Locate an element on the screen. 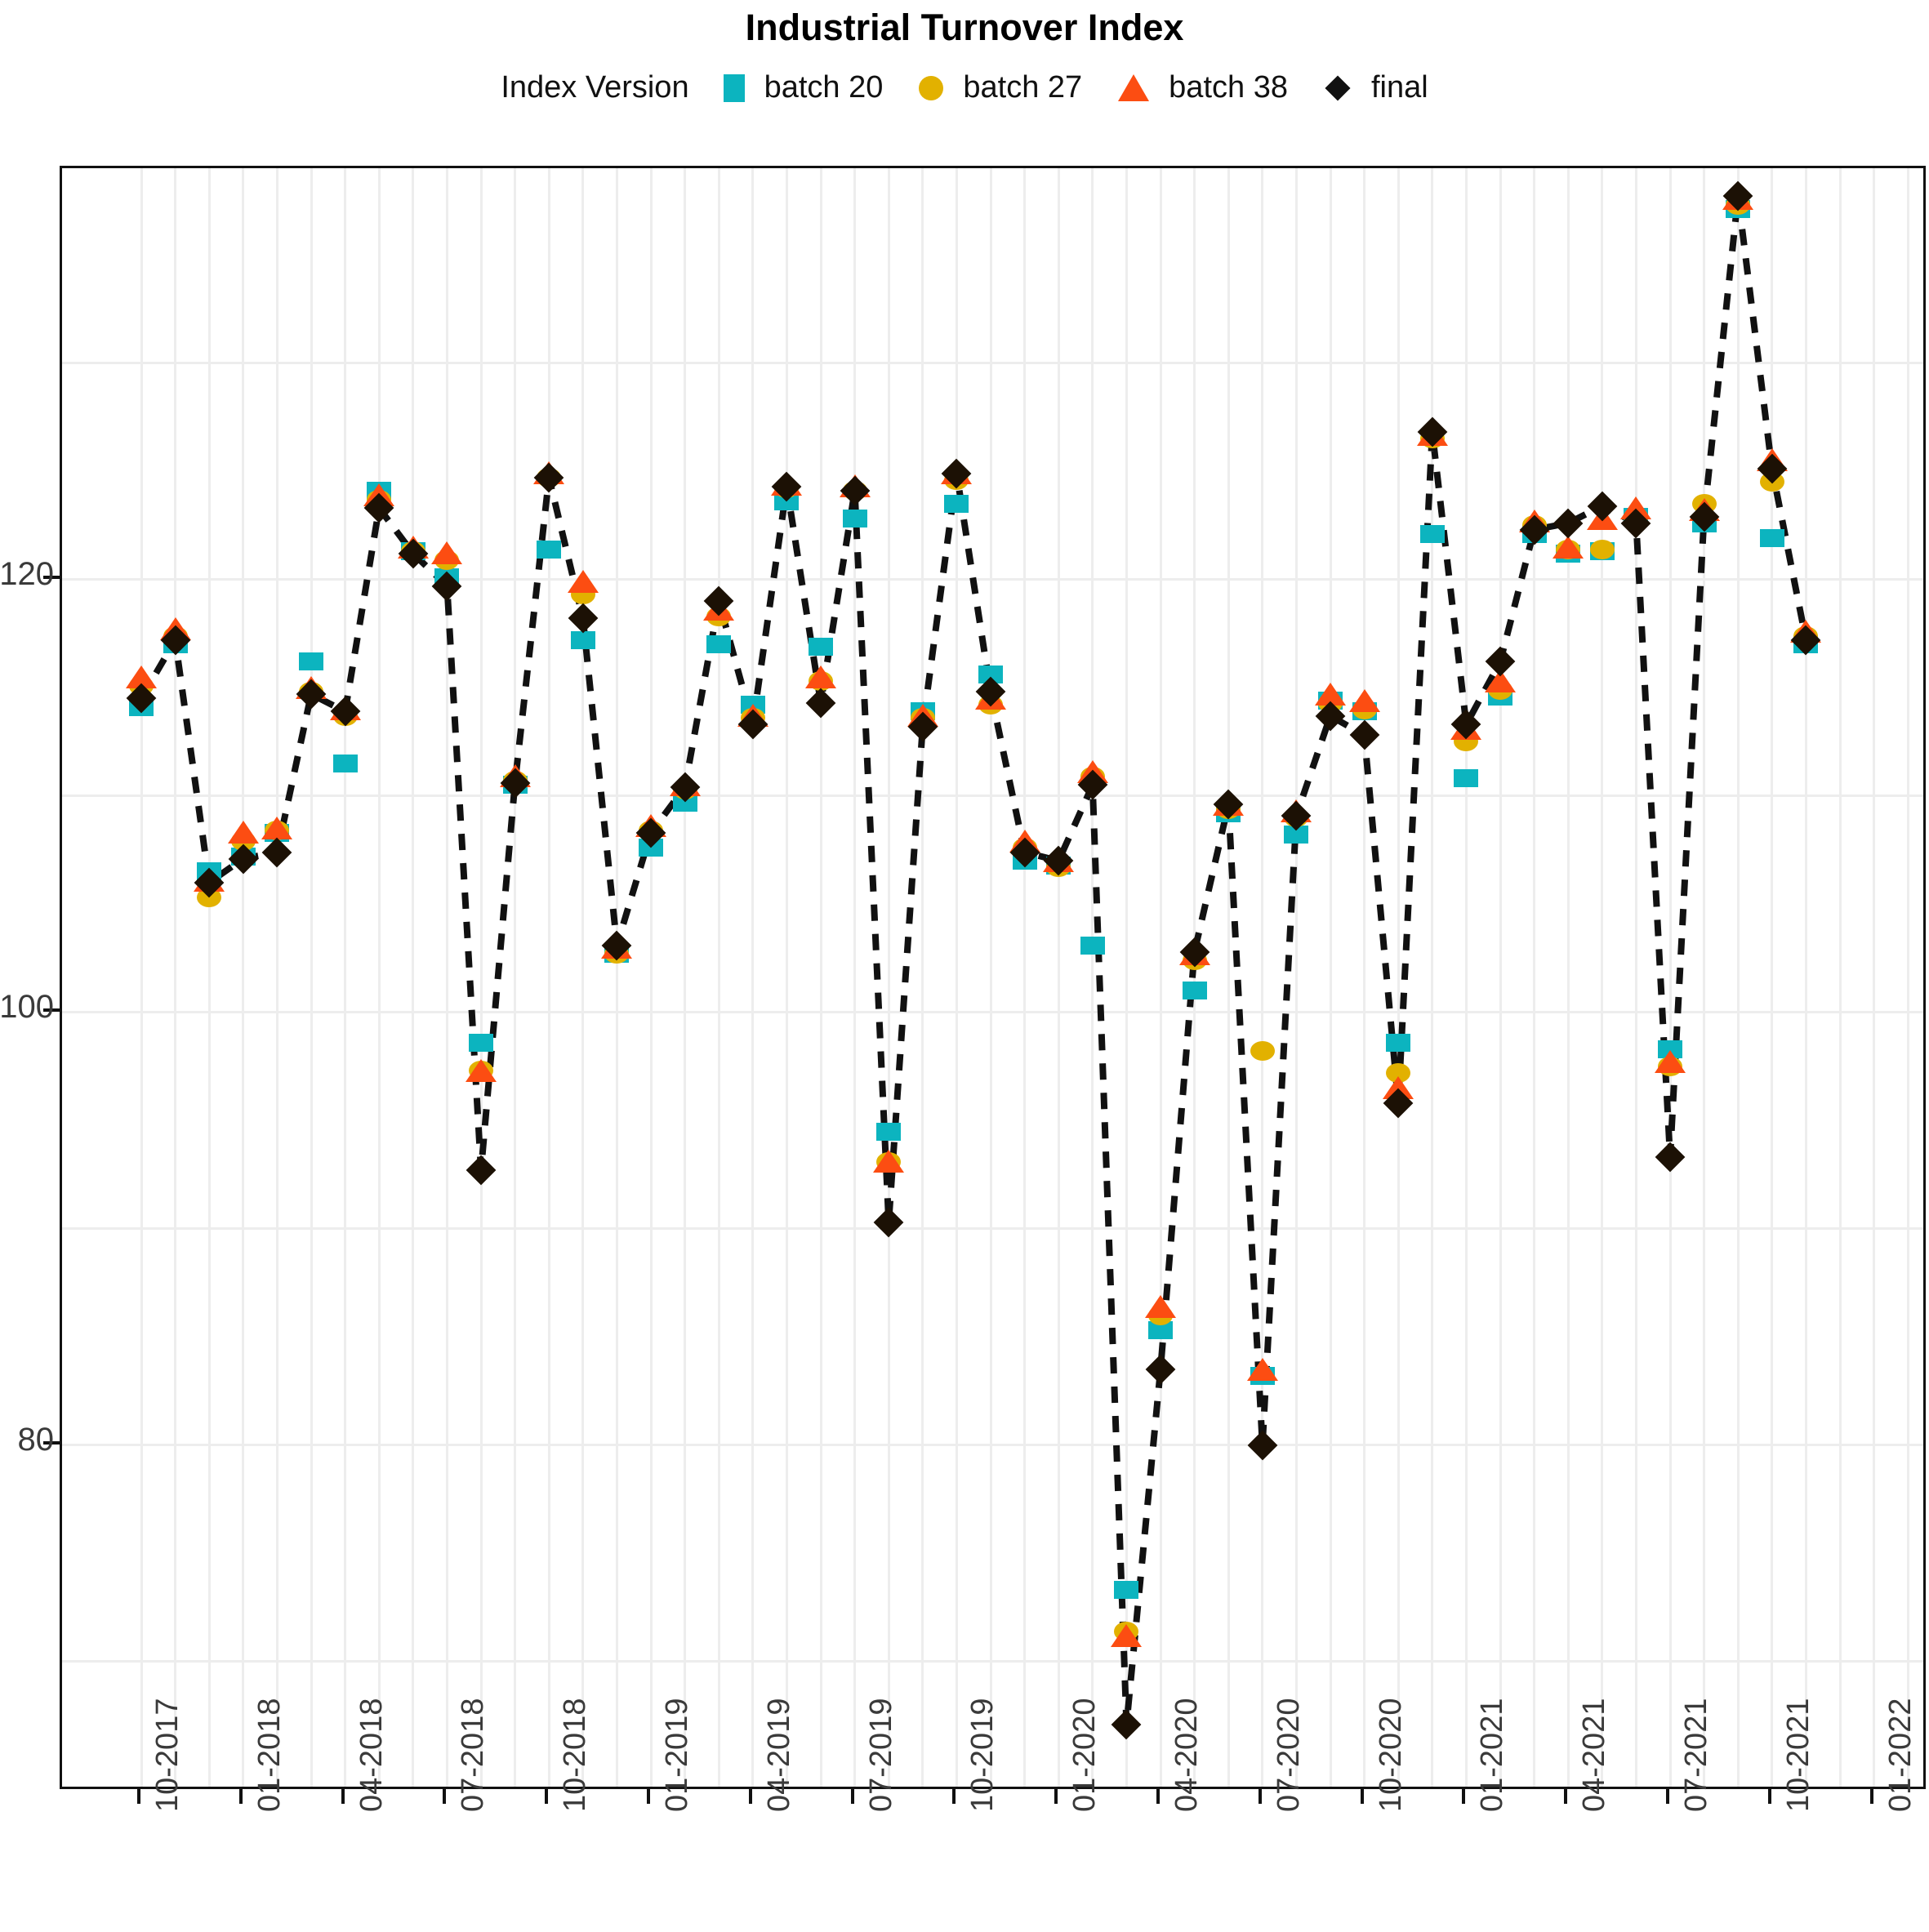  triangle-icon is located at coordinates (1134, 87).